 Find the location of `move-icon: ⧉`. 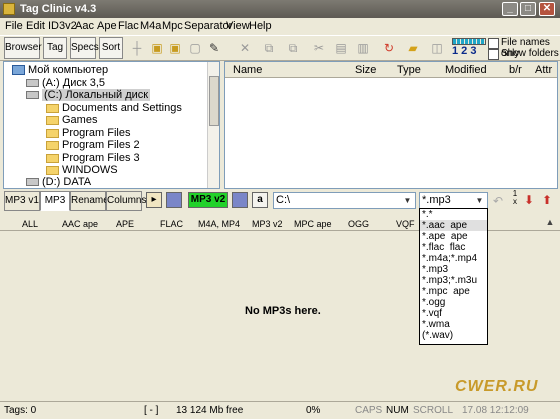

move-icon: ⧉ is located at coordinates (293, 48).